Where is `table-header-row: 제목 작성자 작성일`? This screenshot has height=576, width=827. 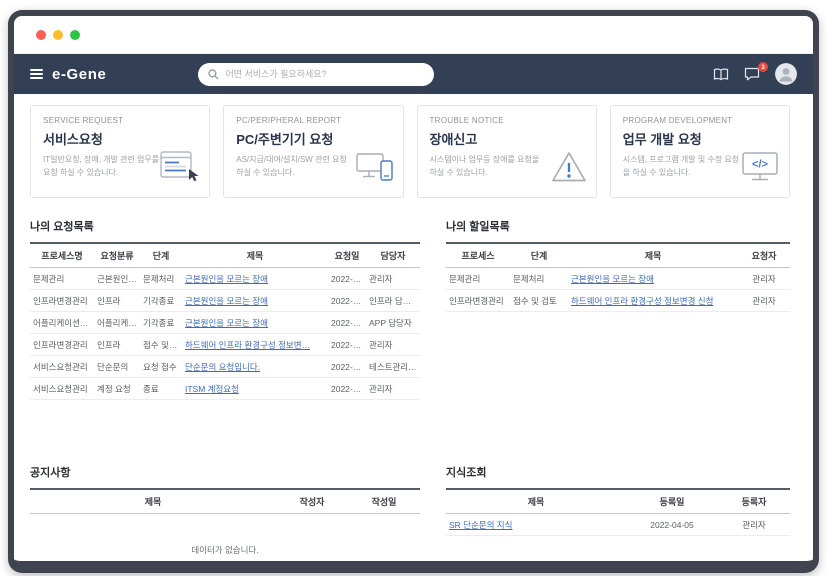 table-header-row: 제목 작성자 작성일 is located at coordinates (225, 501).